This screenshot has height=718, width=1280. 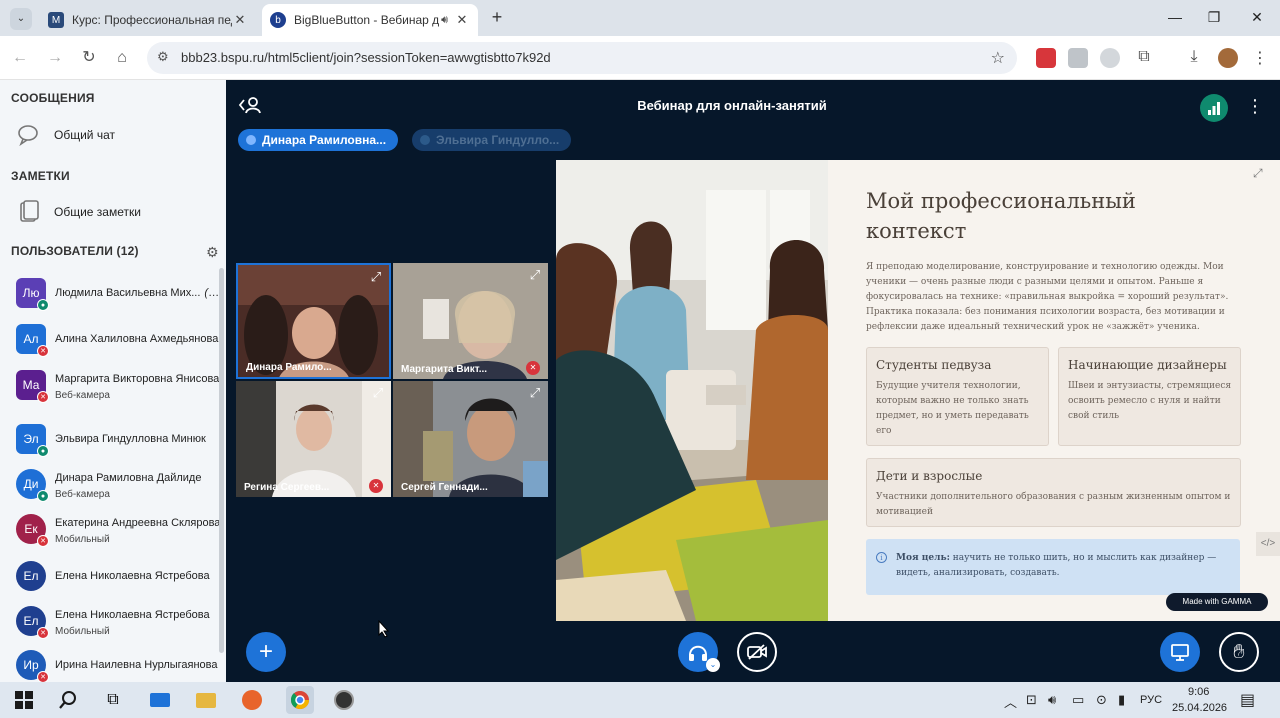 What do you see at coordinates (139, 339) in the screenshot?
I see `user-name: Алина Халиловна Ахмедьянова` at bounding box center [139, 339].